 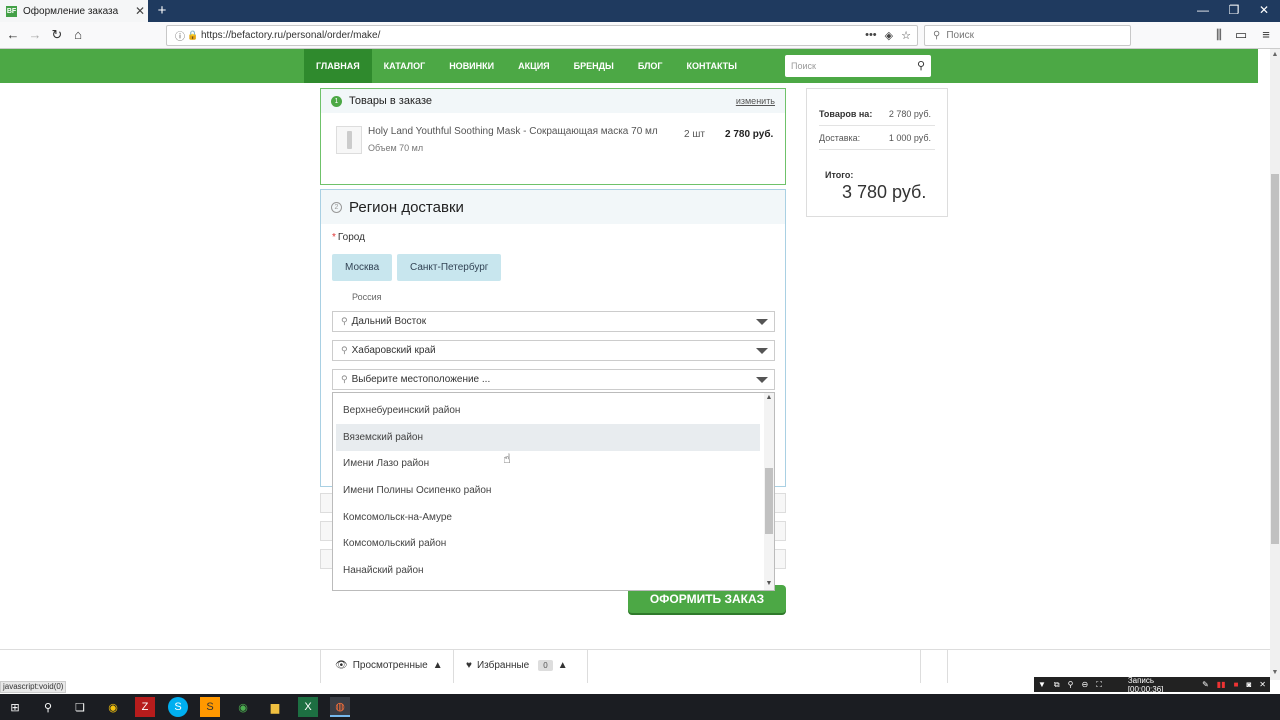 I want to click on skype-icon: S, so click(x=178, y=707).